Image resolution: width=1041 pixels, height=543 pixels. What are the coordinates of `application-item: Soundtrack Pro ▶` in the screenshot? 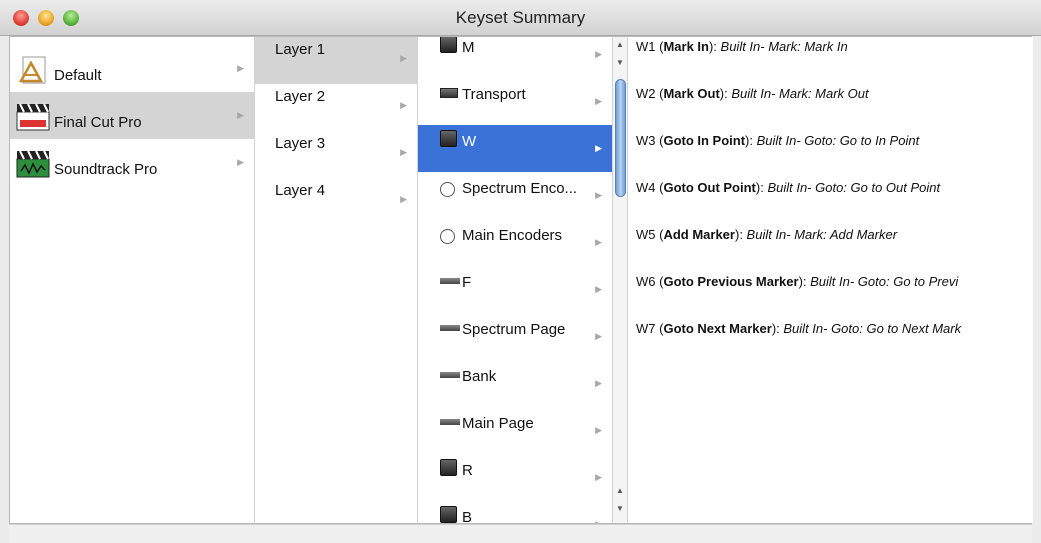 It's located at (132, 162).